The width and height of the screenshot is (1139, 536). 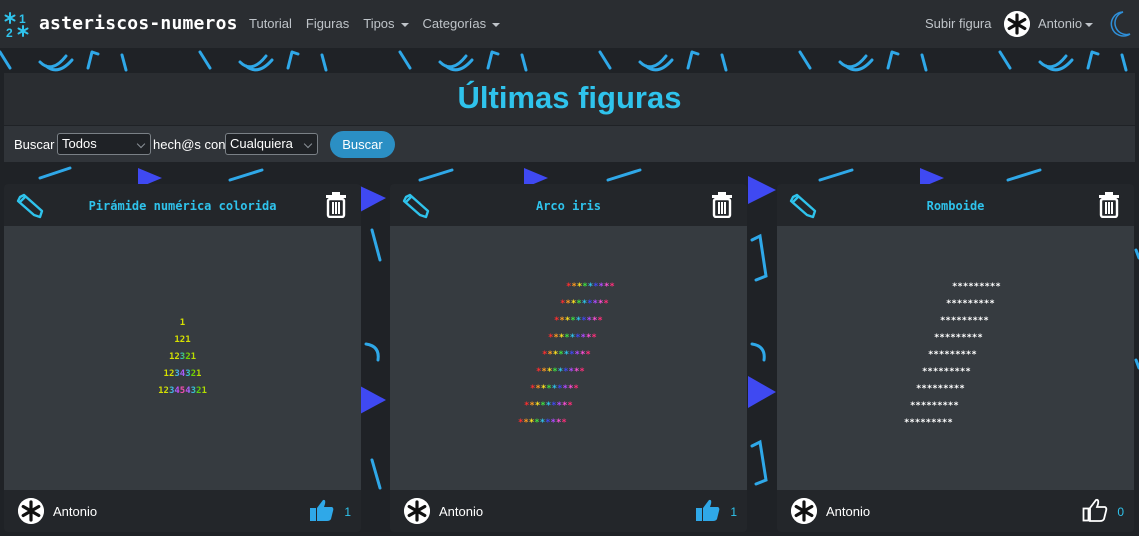 What do you see at coordinates (34, 144) in the screenshot?
I see `search-label: Buscar` at bounding box center [34, 144].